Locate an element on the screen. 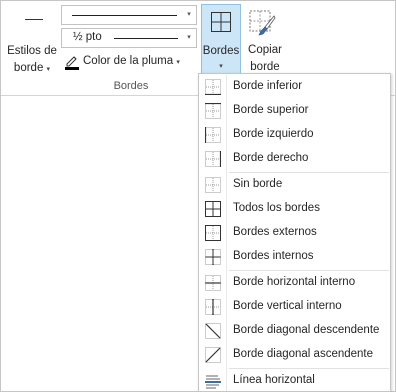 This screenshot has width=396, height=392. pen-color-button: Color de la pluma ▾ is located at coordinates (126, 62).